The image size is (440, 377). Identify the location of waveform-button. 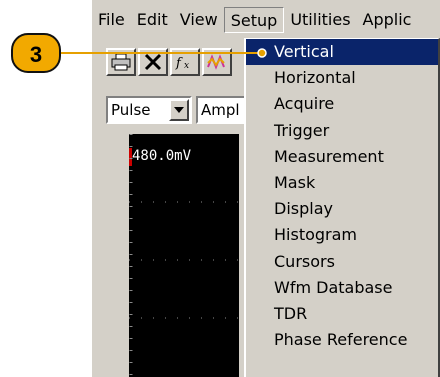
(217, 62).